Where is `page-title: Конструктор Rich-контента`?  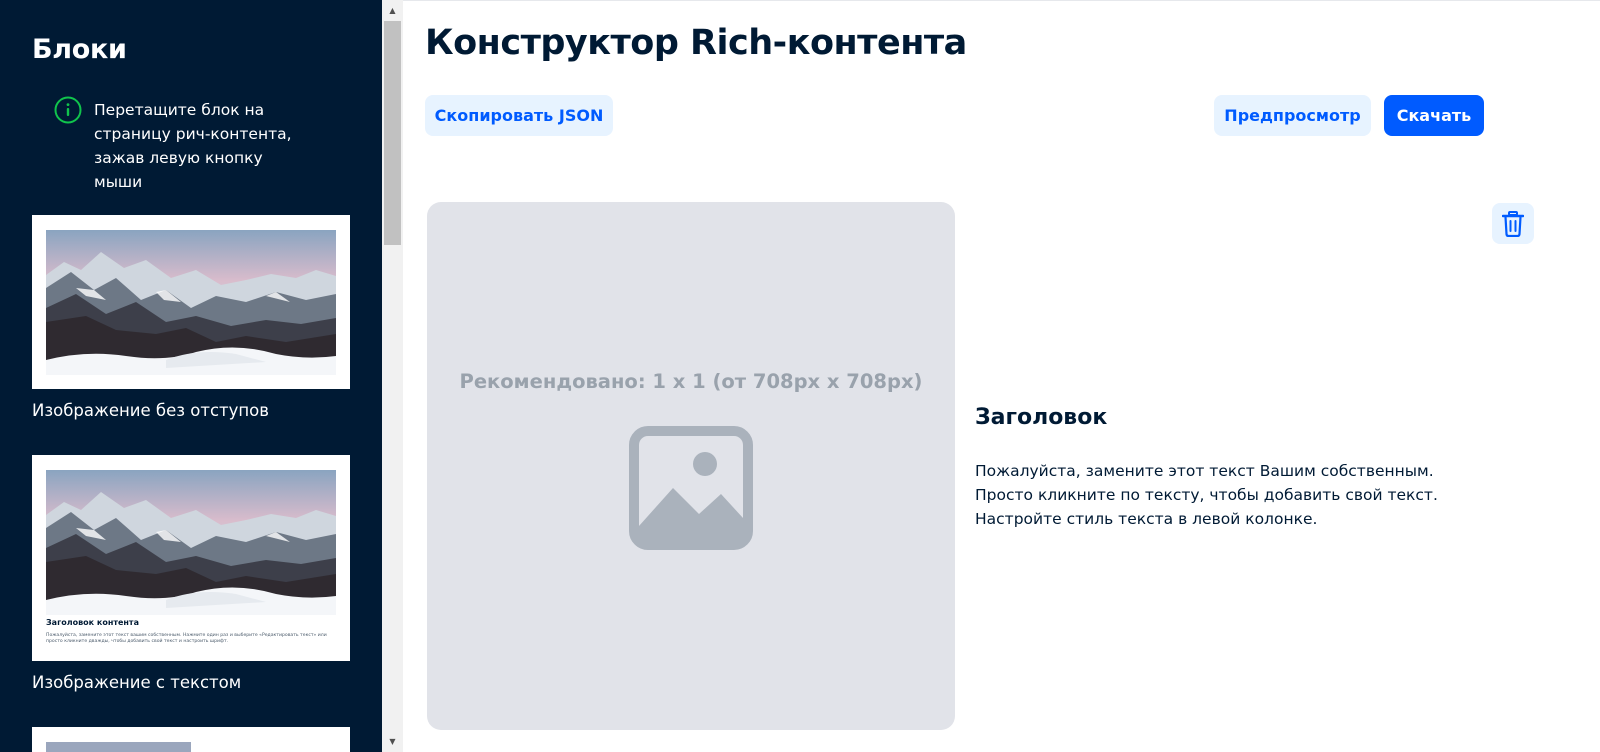 page-title: Конструктор Rich-контента is located at coordinates (696, 43).